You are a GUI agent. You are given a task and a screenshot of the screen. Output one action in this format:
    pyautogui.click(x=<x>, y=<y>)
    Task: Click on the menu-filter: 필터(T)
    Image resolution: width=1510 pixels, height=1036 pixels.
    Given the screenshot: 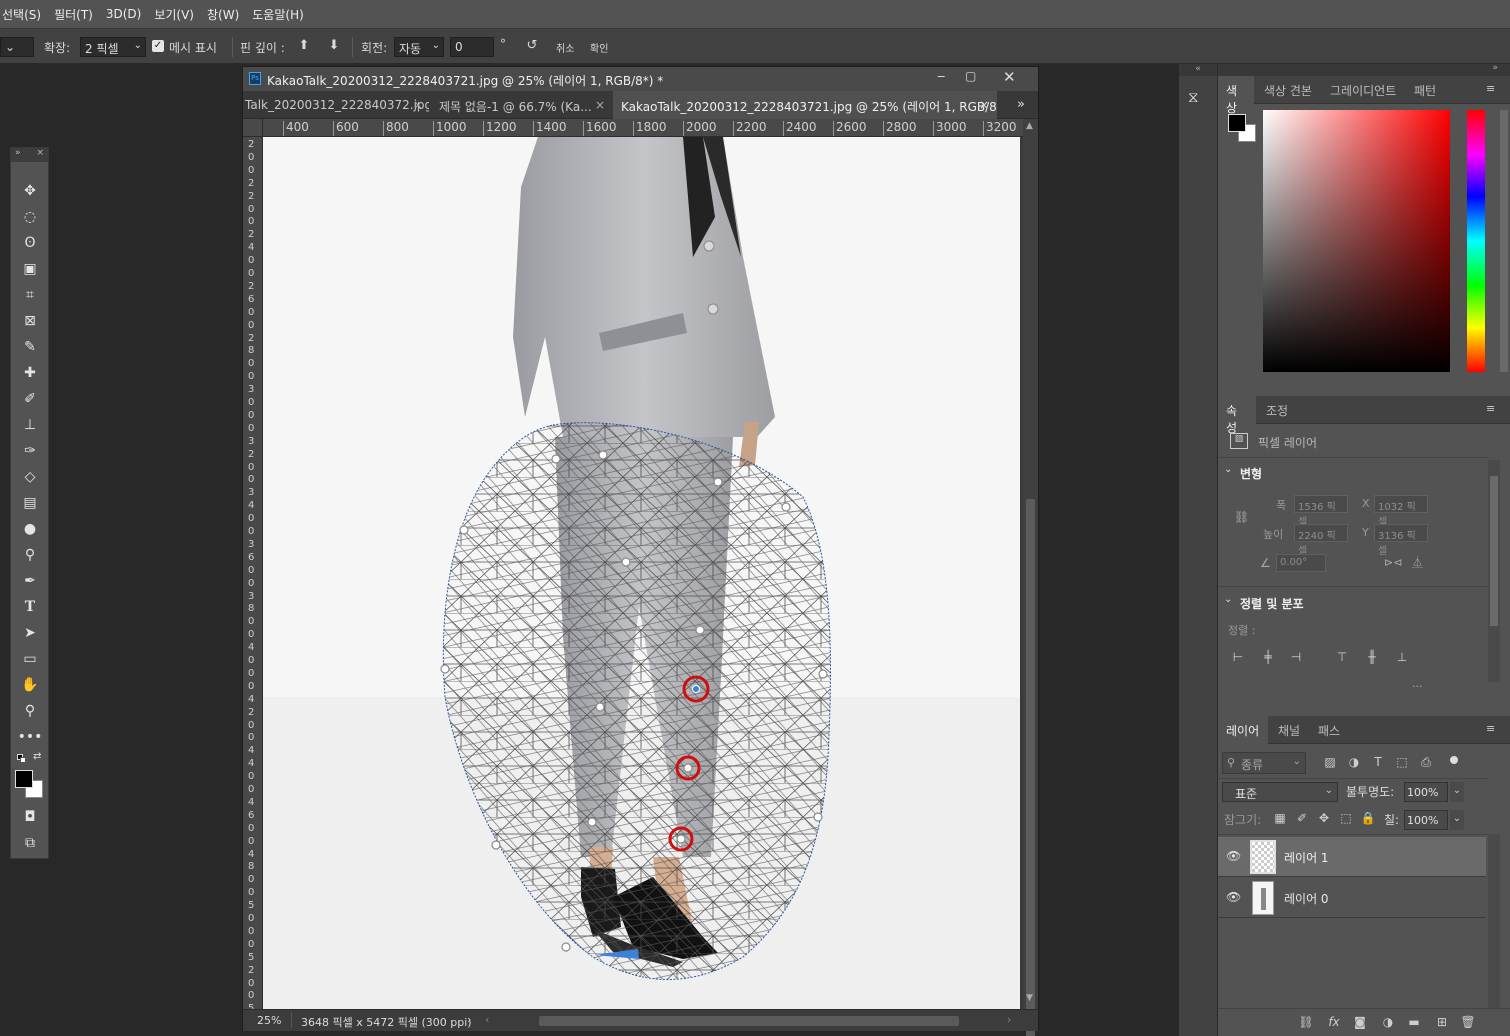 What is the action you would take?
    pyautogui.click(x=73, y=14)
    